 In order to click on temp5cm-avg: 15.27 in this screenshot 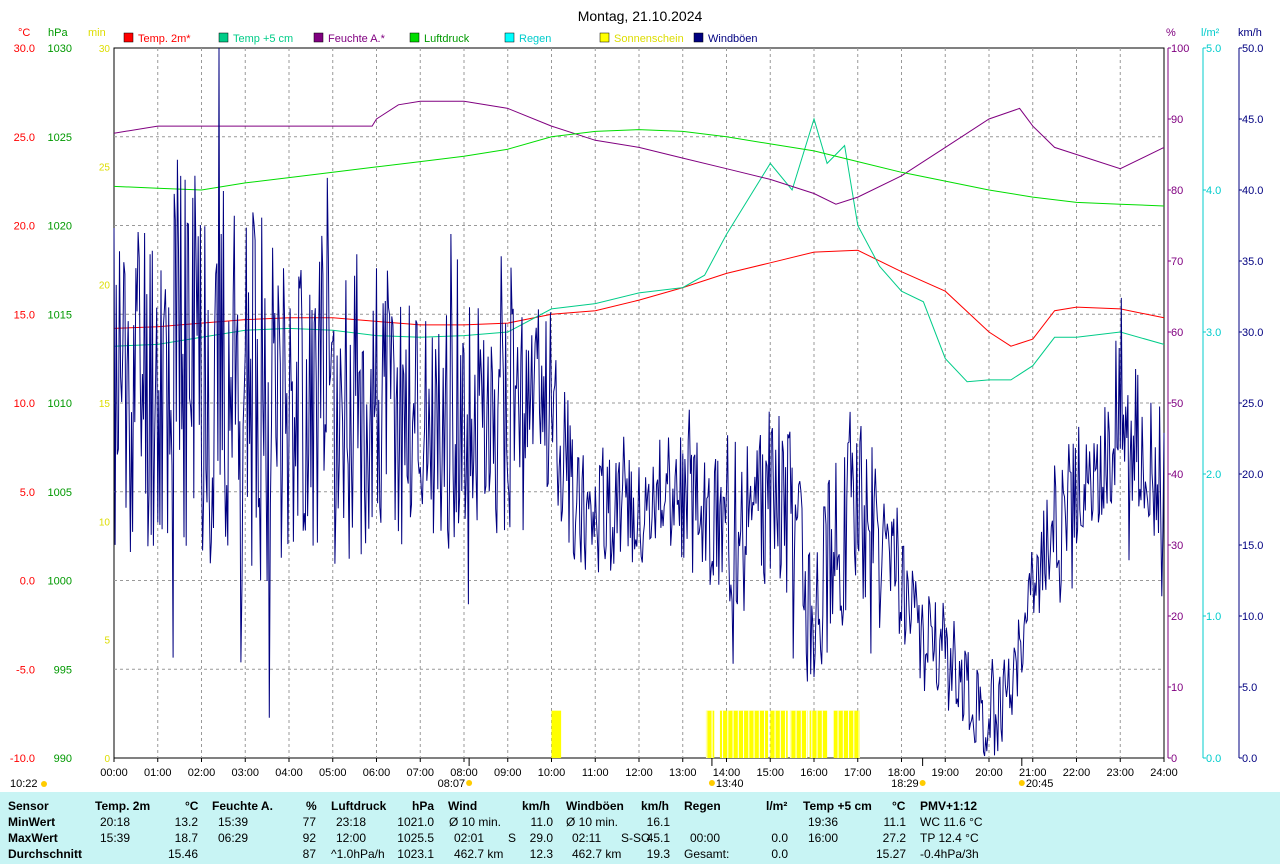, I will do `click(890, 854)`.